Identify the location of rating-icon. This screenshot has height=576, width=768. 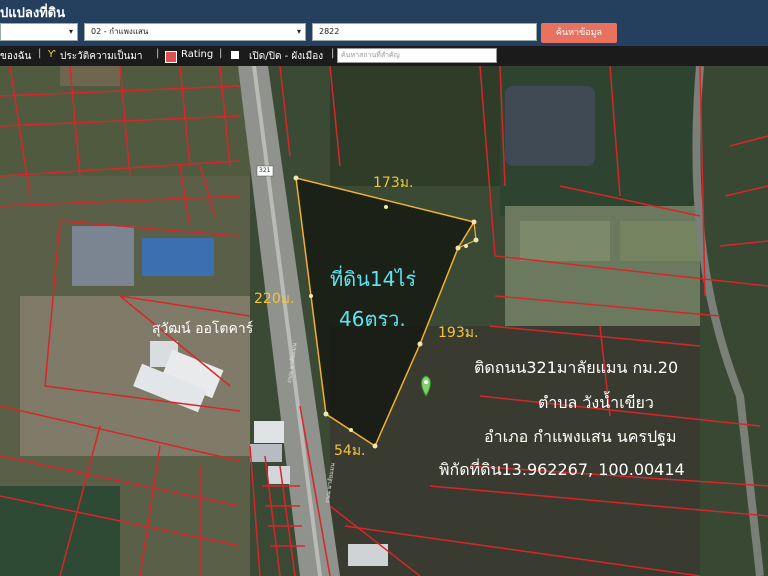
(171, 57).